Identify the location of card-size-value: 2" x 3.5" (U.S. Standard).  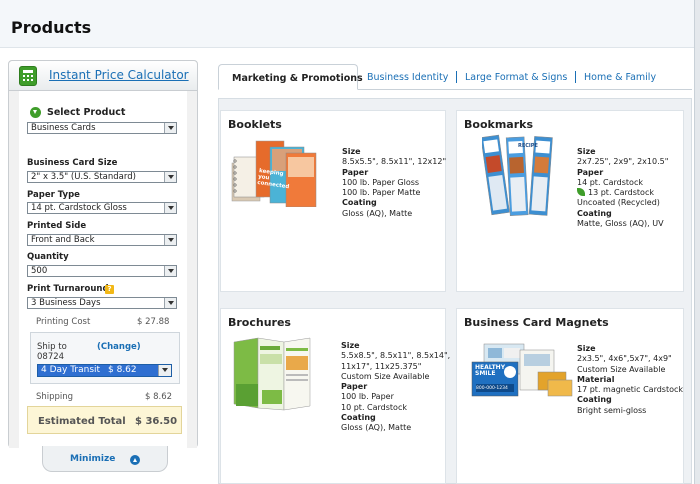
(83, 177).